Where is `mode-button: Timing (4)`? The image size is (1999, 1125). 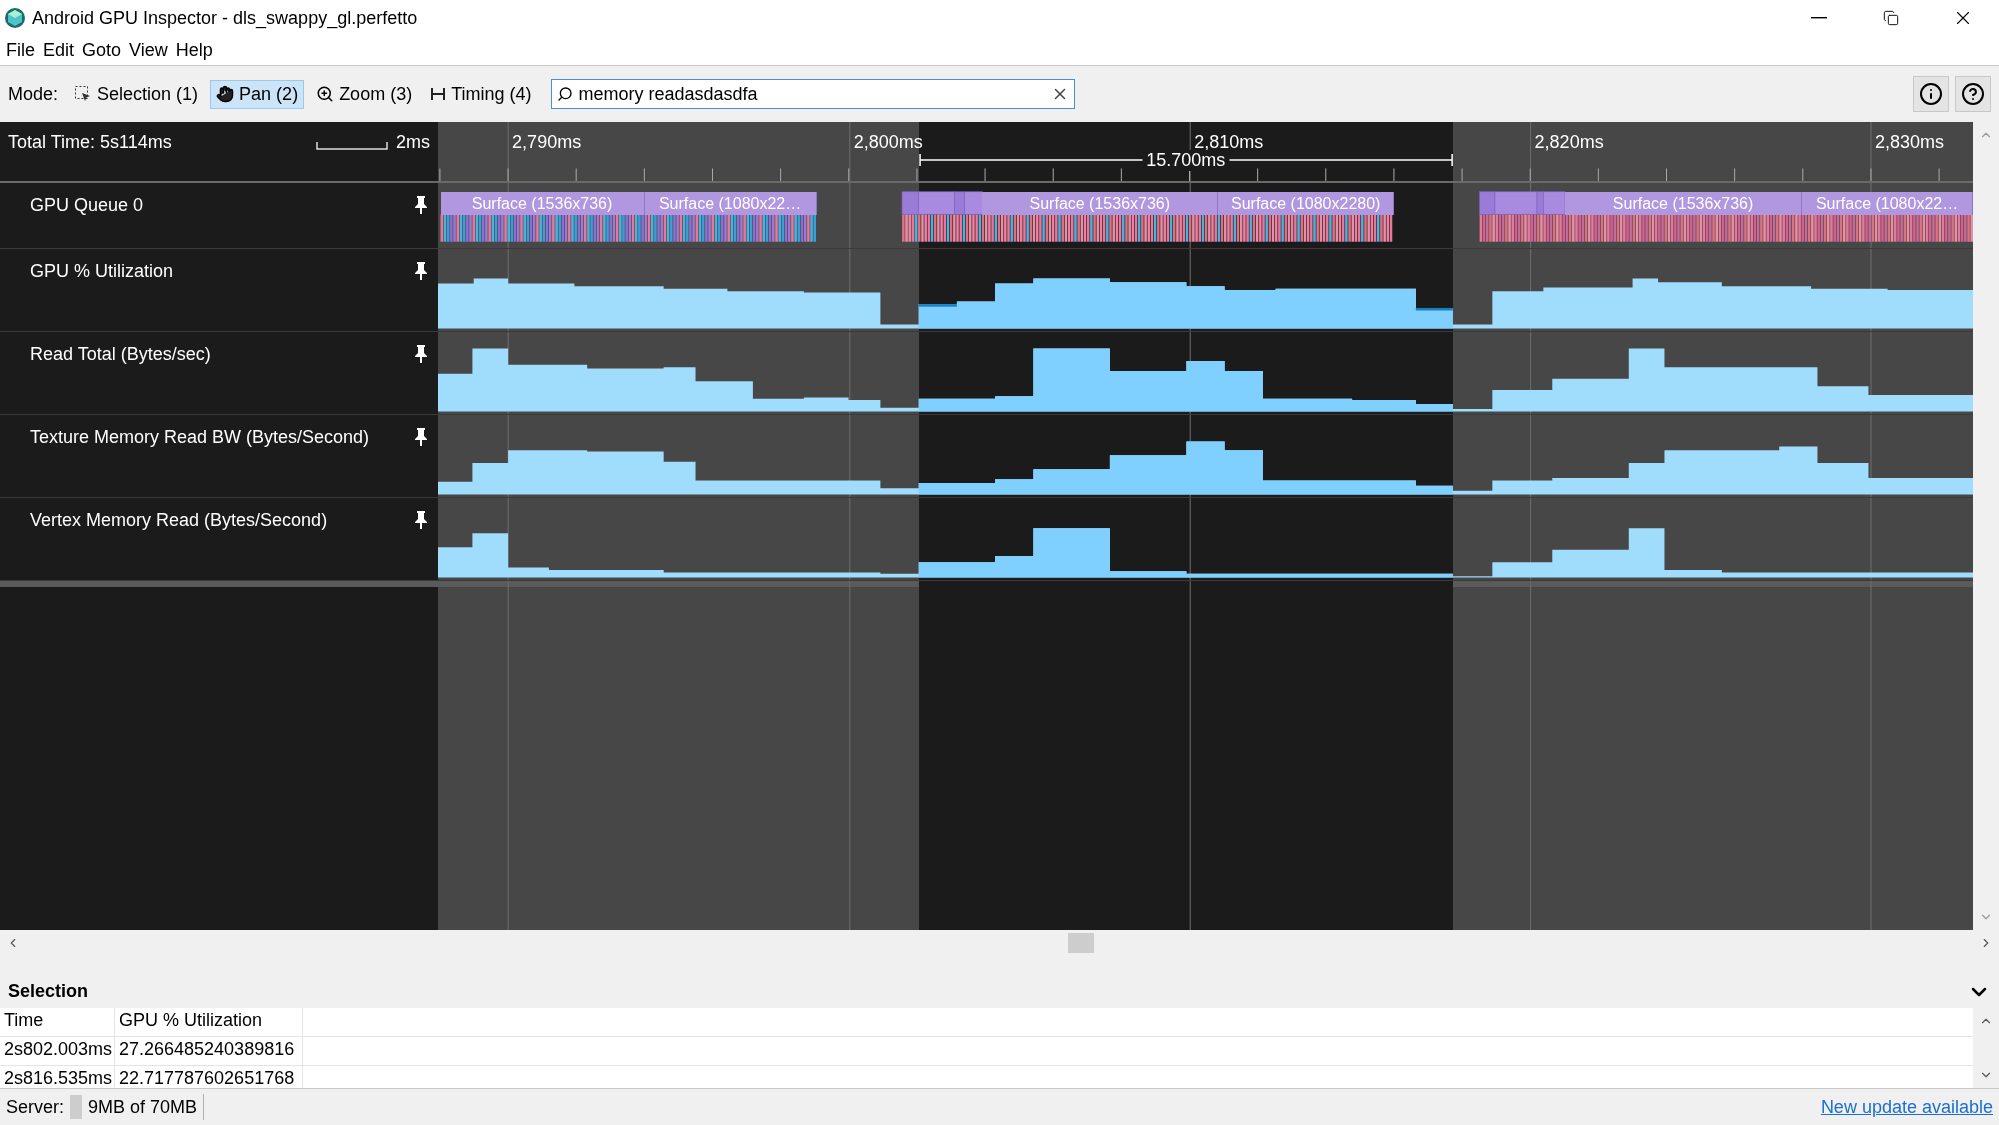 mode-button: Timing (4) is located at coordinates (481, 94).